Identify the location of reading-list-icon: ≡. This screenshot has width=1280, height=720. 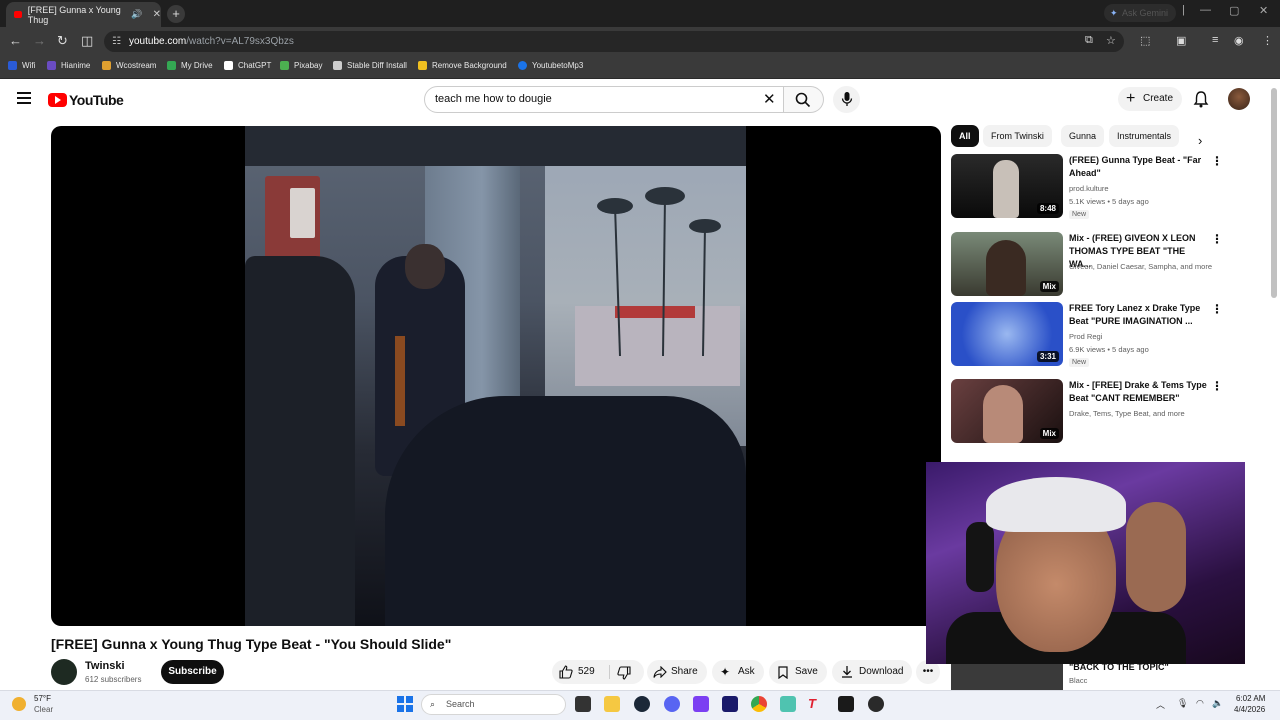
(1215, 40).